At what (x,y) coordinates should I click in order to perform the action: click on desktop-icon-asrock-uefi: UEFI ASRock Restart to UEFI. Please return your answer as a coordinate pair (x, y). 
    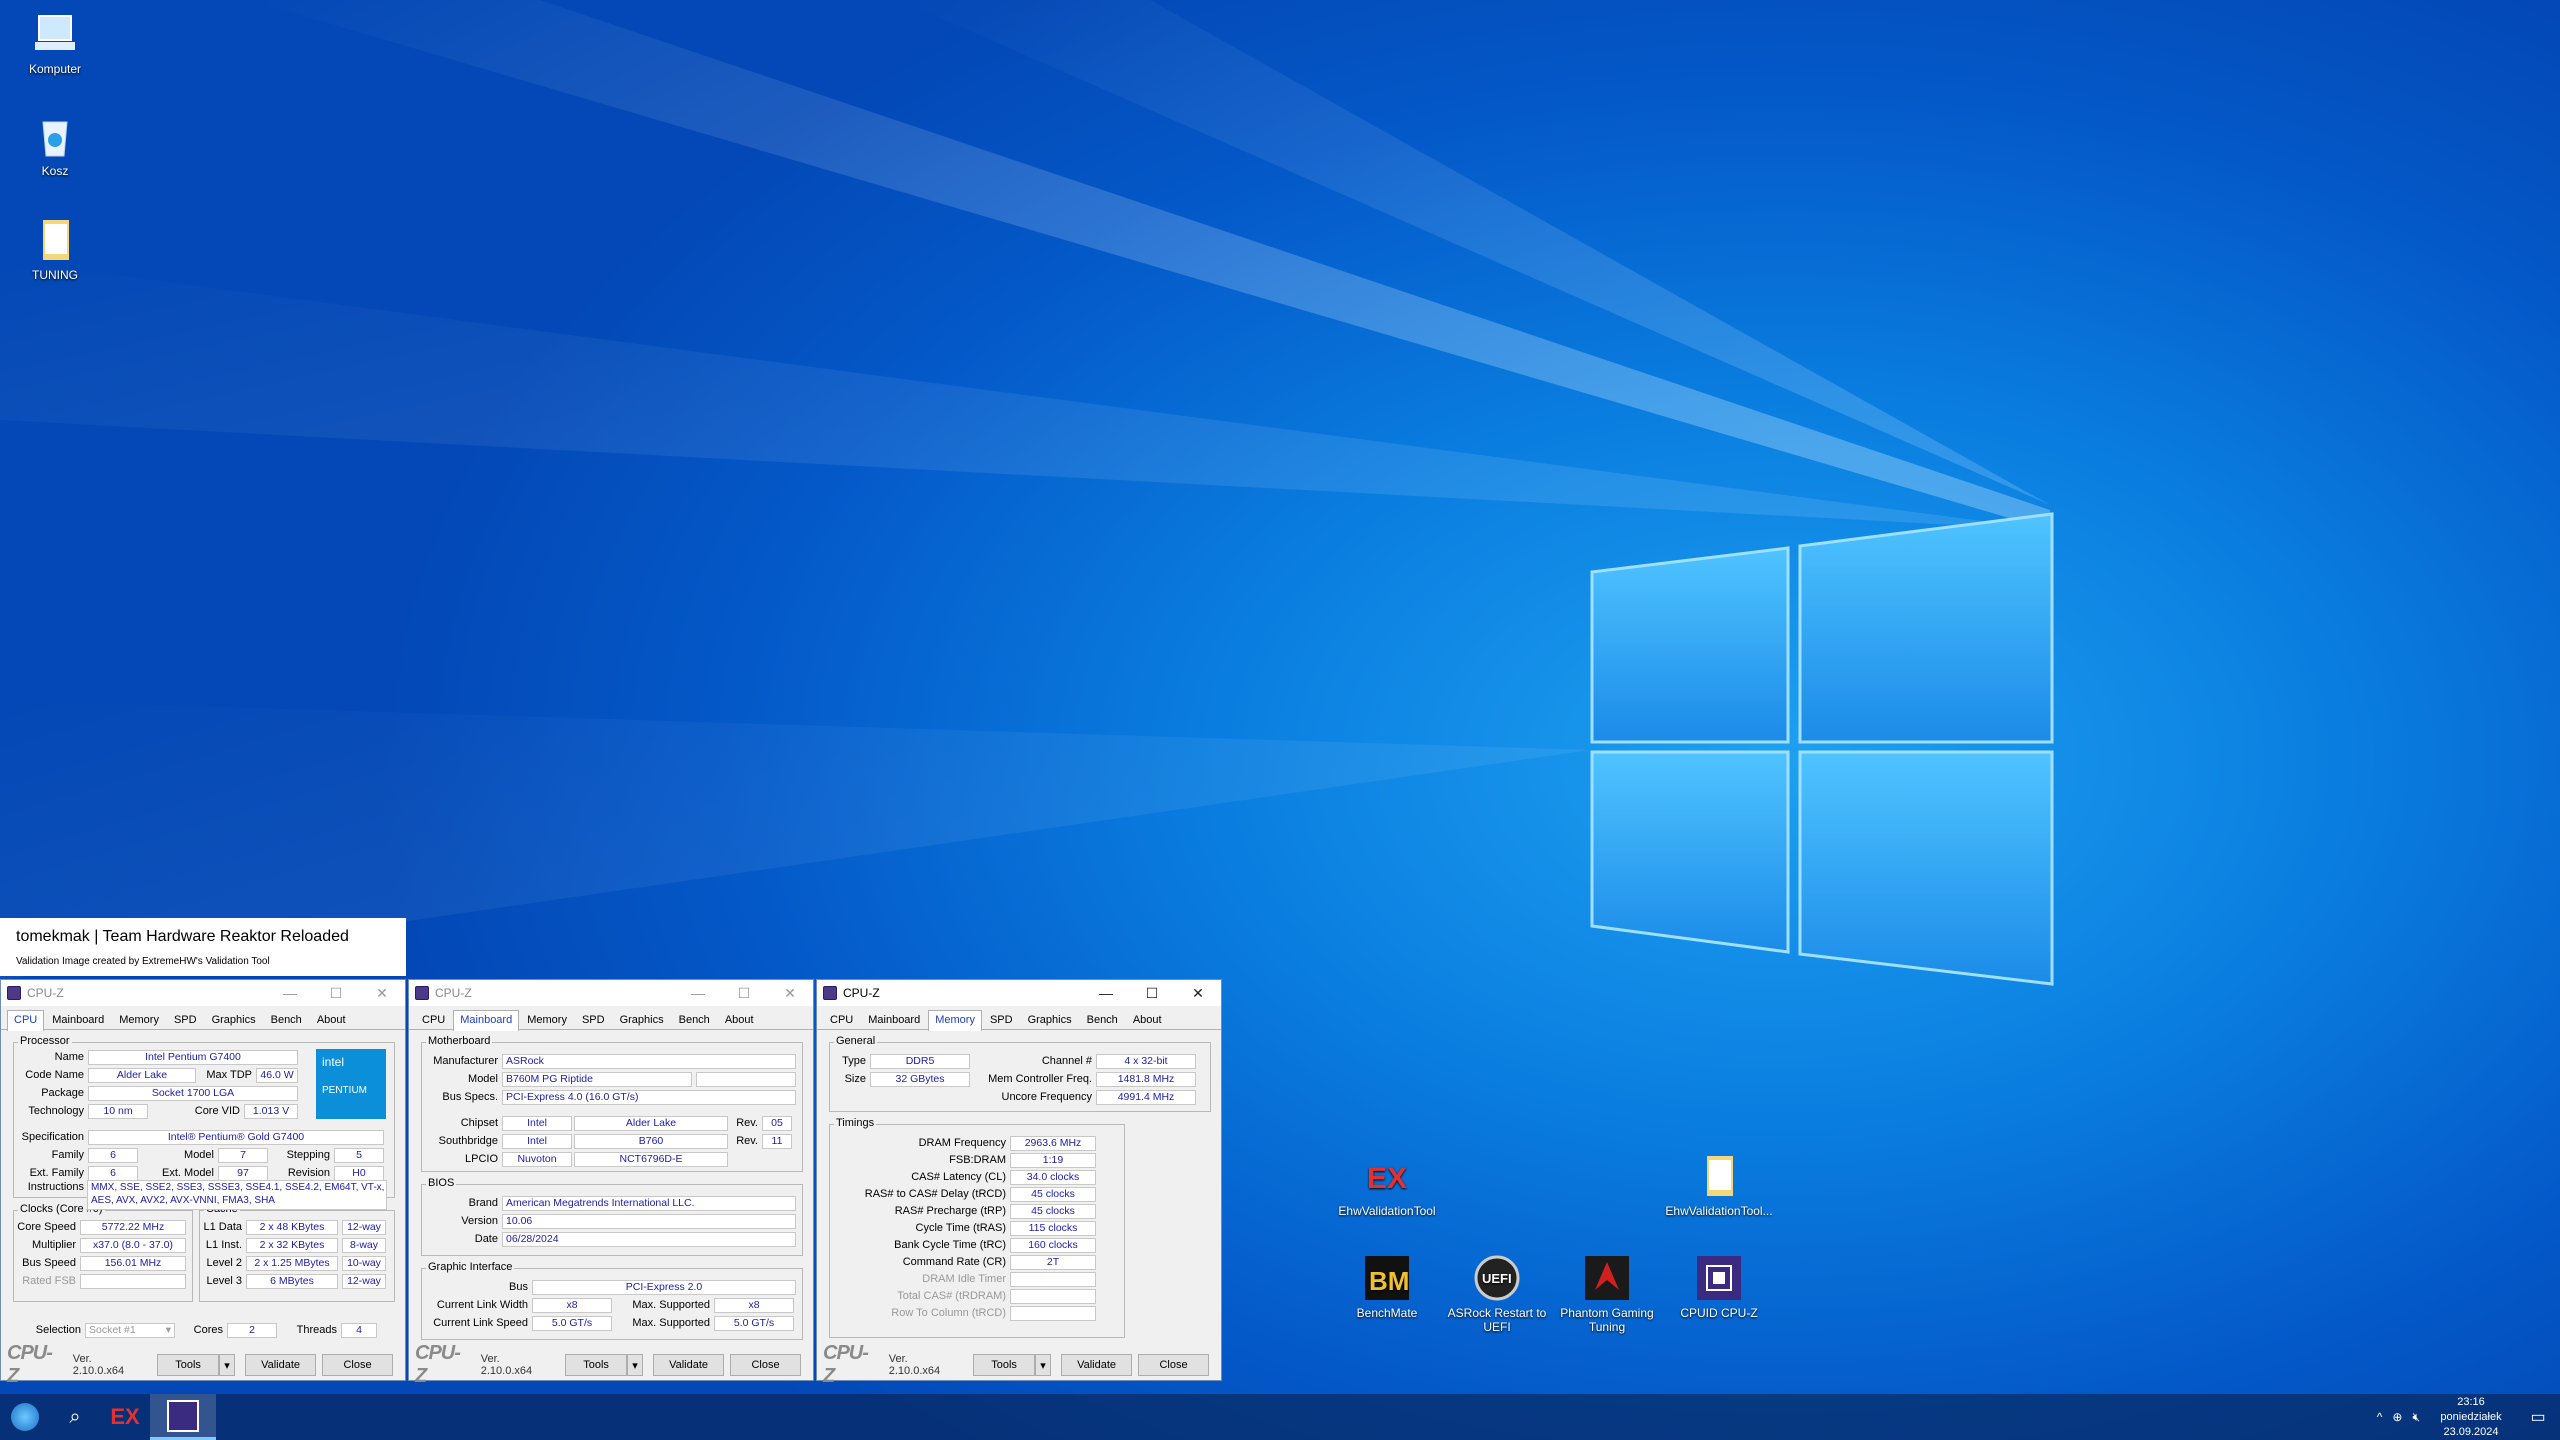
    Looking at the image, I should click on (1497, 1294).